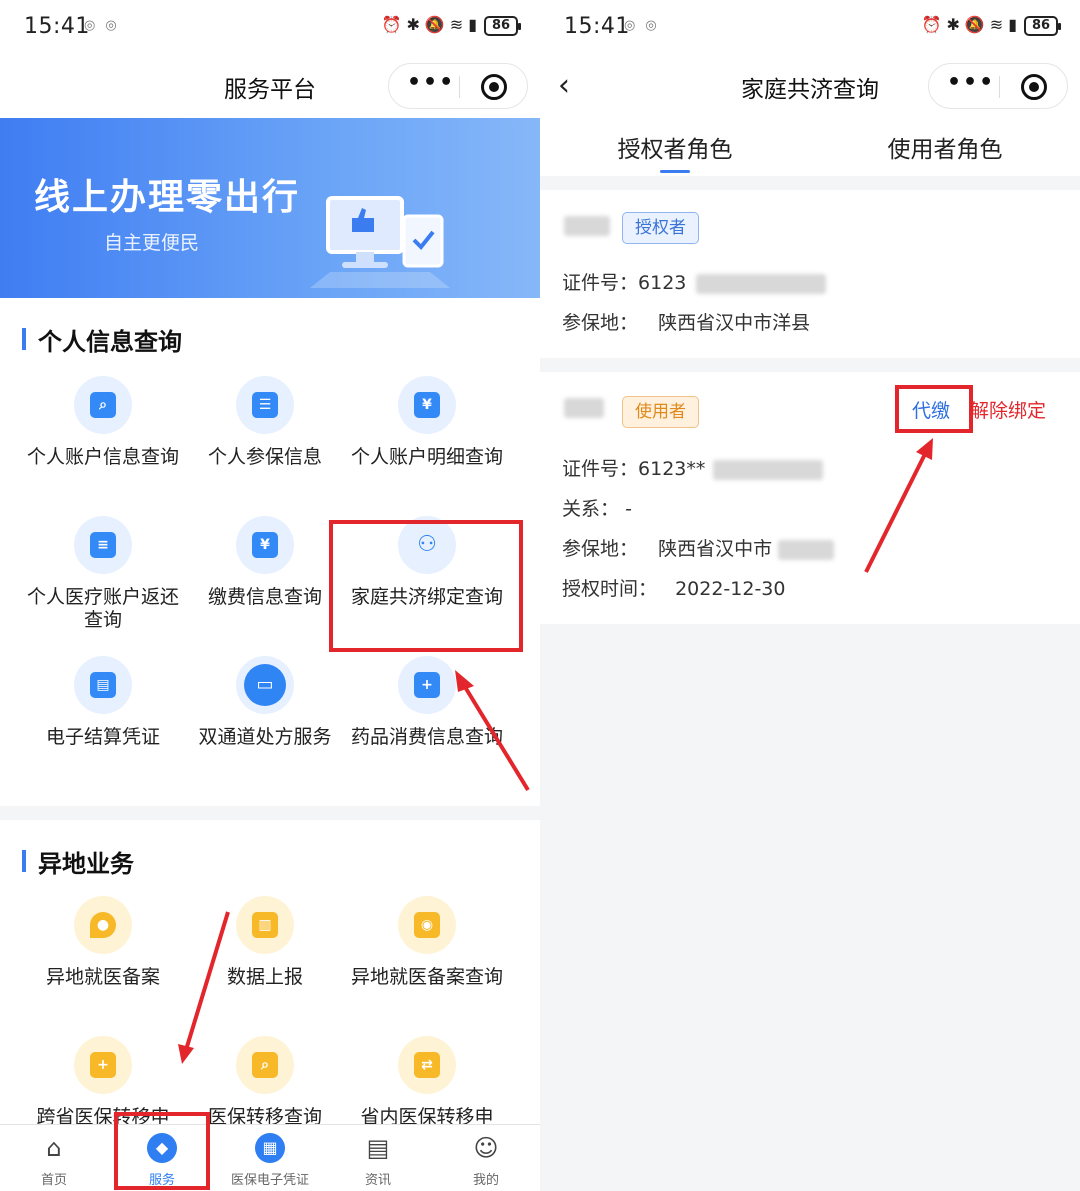 The width and height of the screenshot is (1080, 1191). Describe the element at coordinates (898, 505) in the screenshot. I see `annotation-arrow-pay` at that location.